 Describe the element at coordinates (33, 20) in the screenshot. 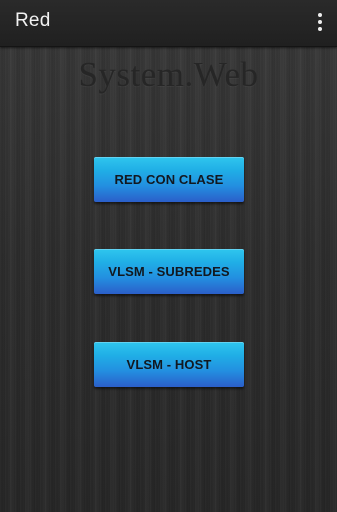

I see `app-title: Red` at that location.